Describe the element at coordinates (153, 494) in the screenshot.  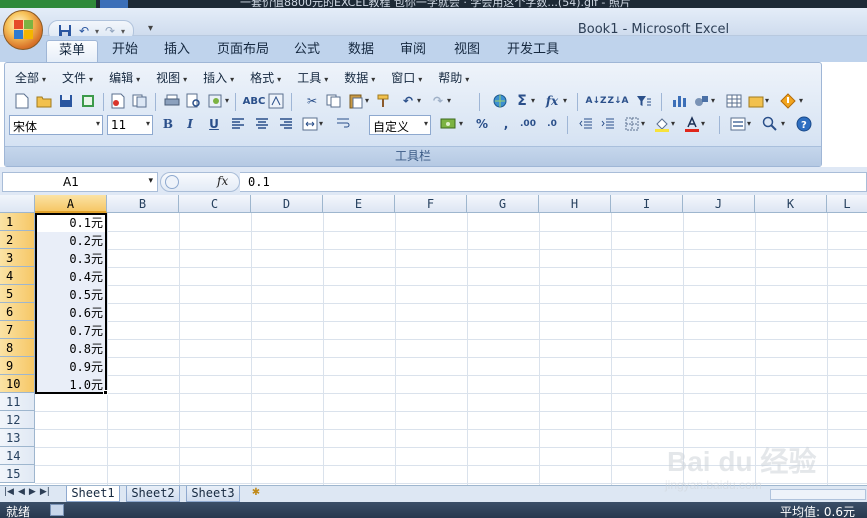
I see `sheet-tab-2: Sheet2` at that location.